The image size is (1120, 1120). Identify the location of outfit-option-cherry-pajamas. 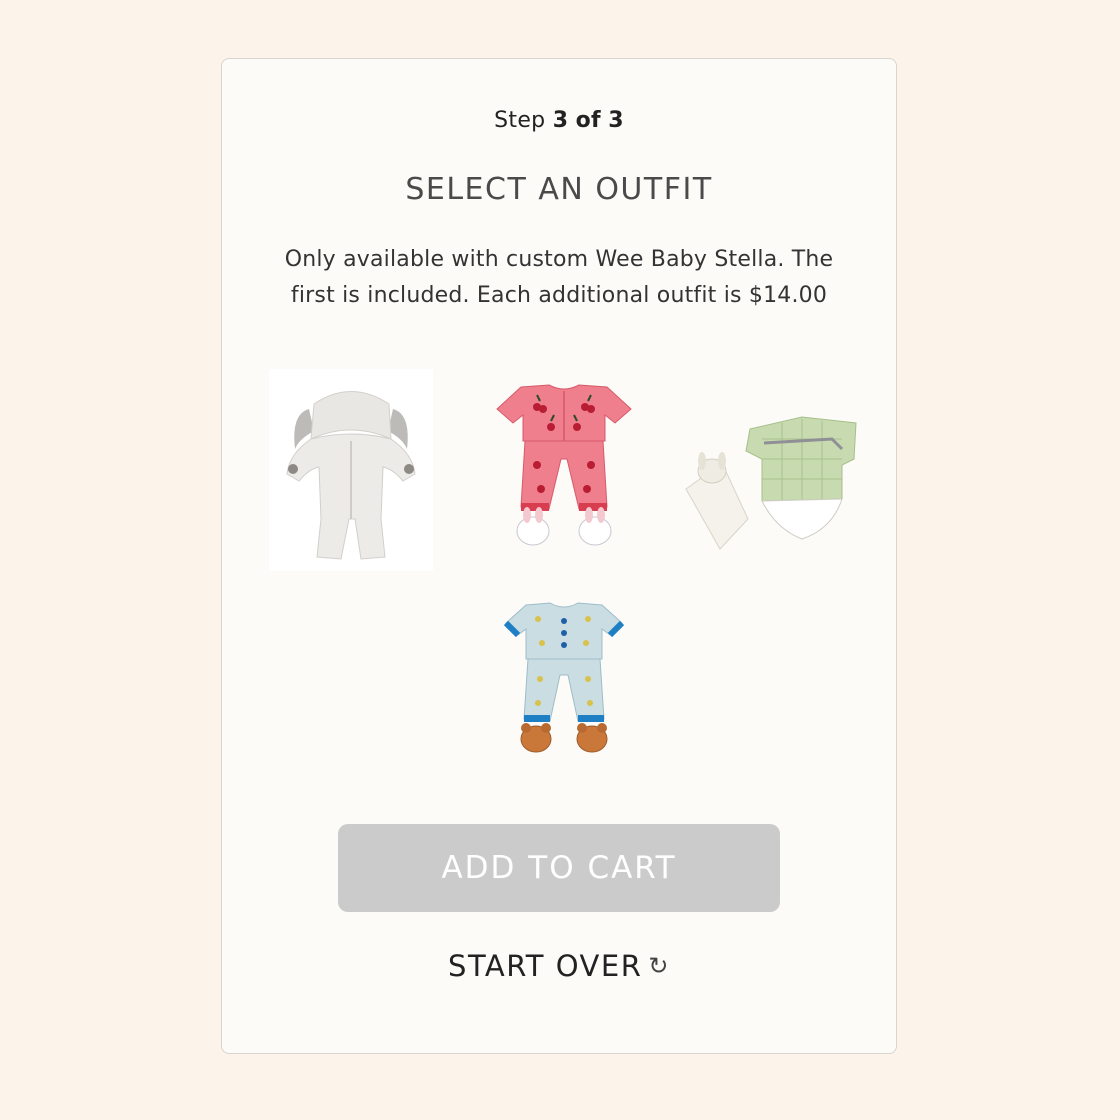
(564, 469).